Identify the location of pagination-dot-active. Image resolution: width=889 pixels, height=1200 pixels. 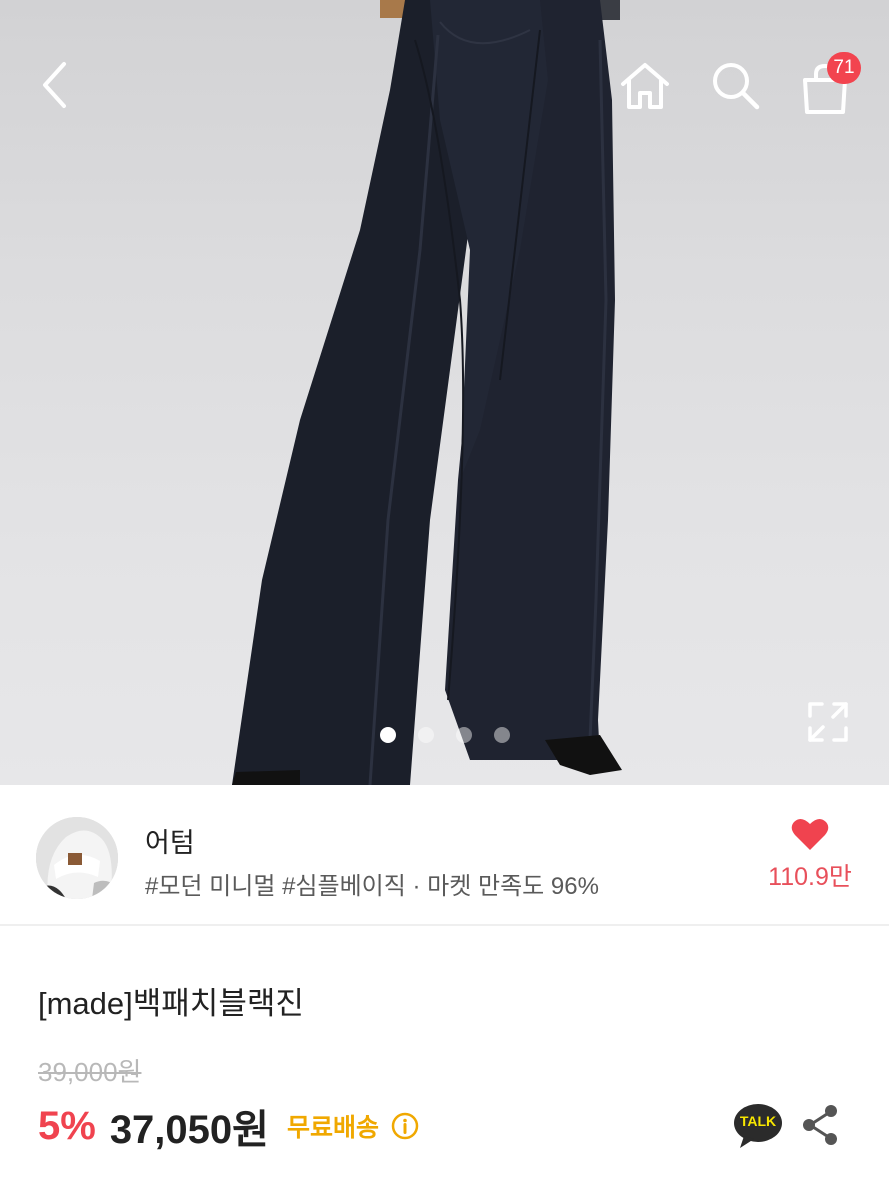
(388, 735).